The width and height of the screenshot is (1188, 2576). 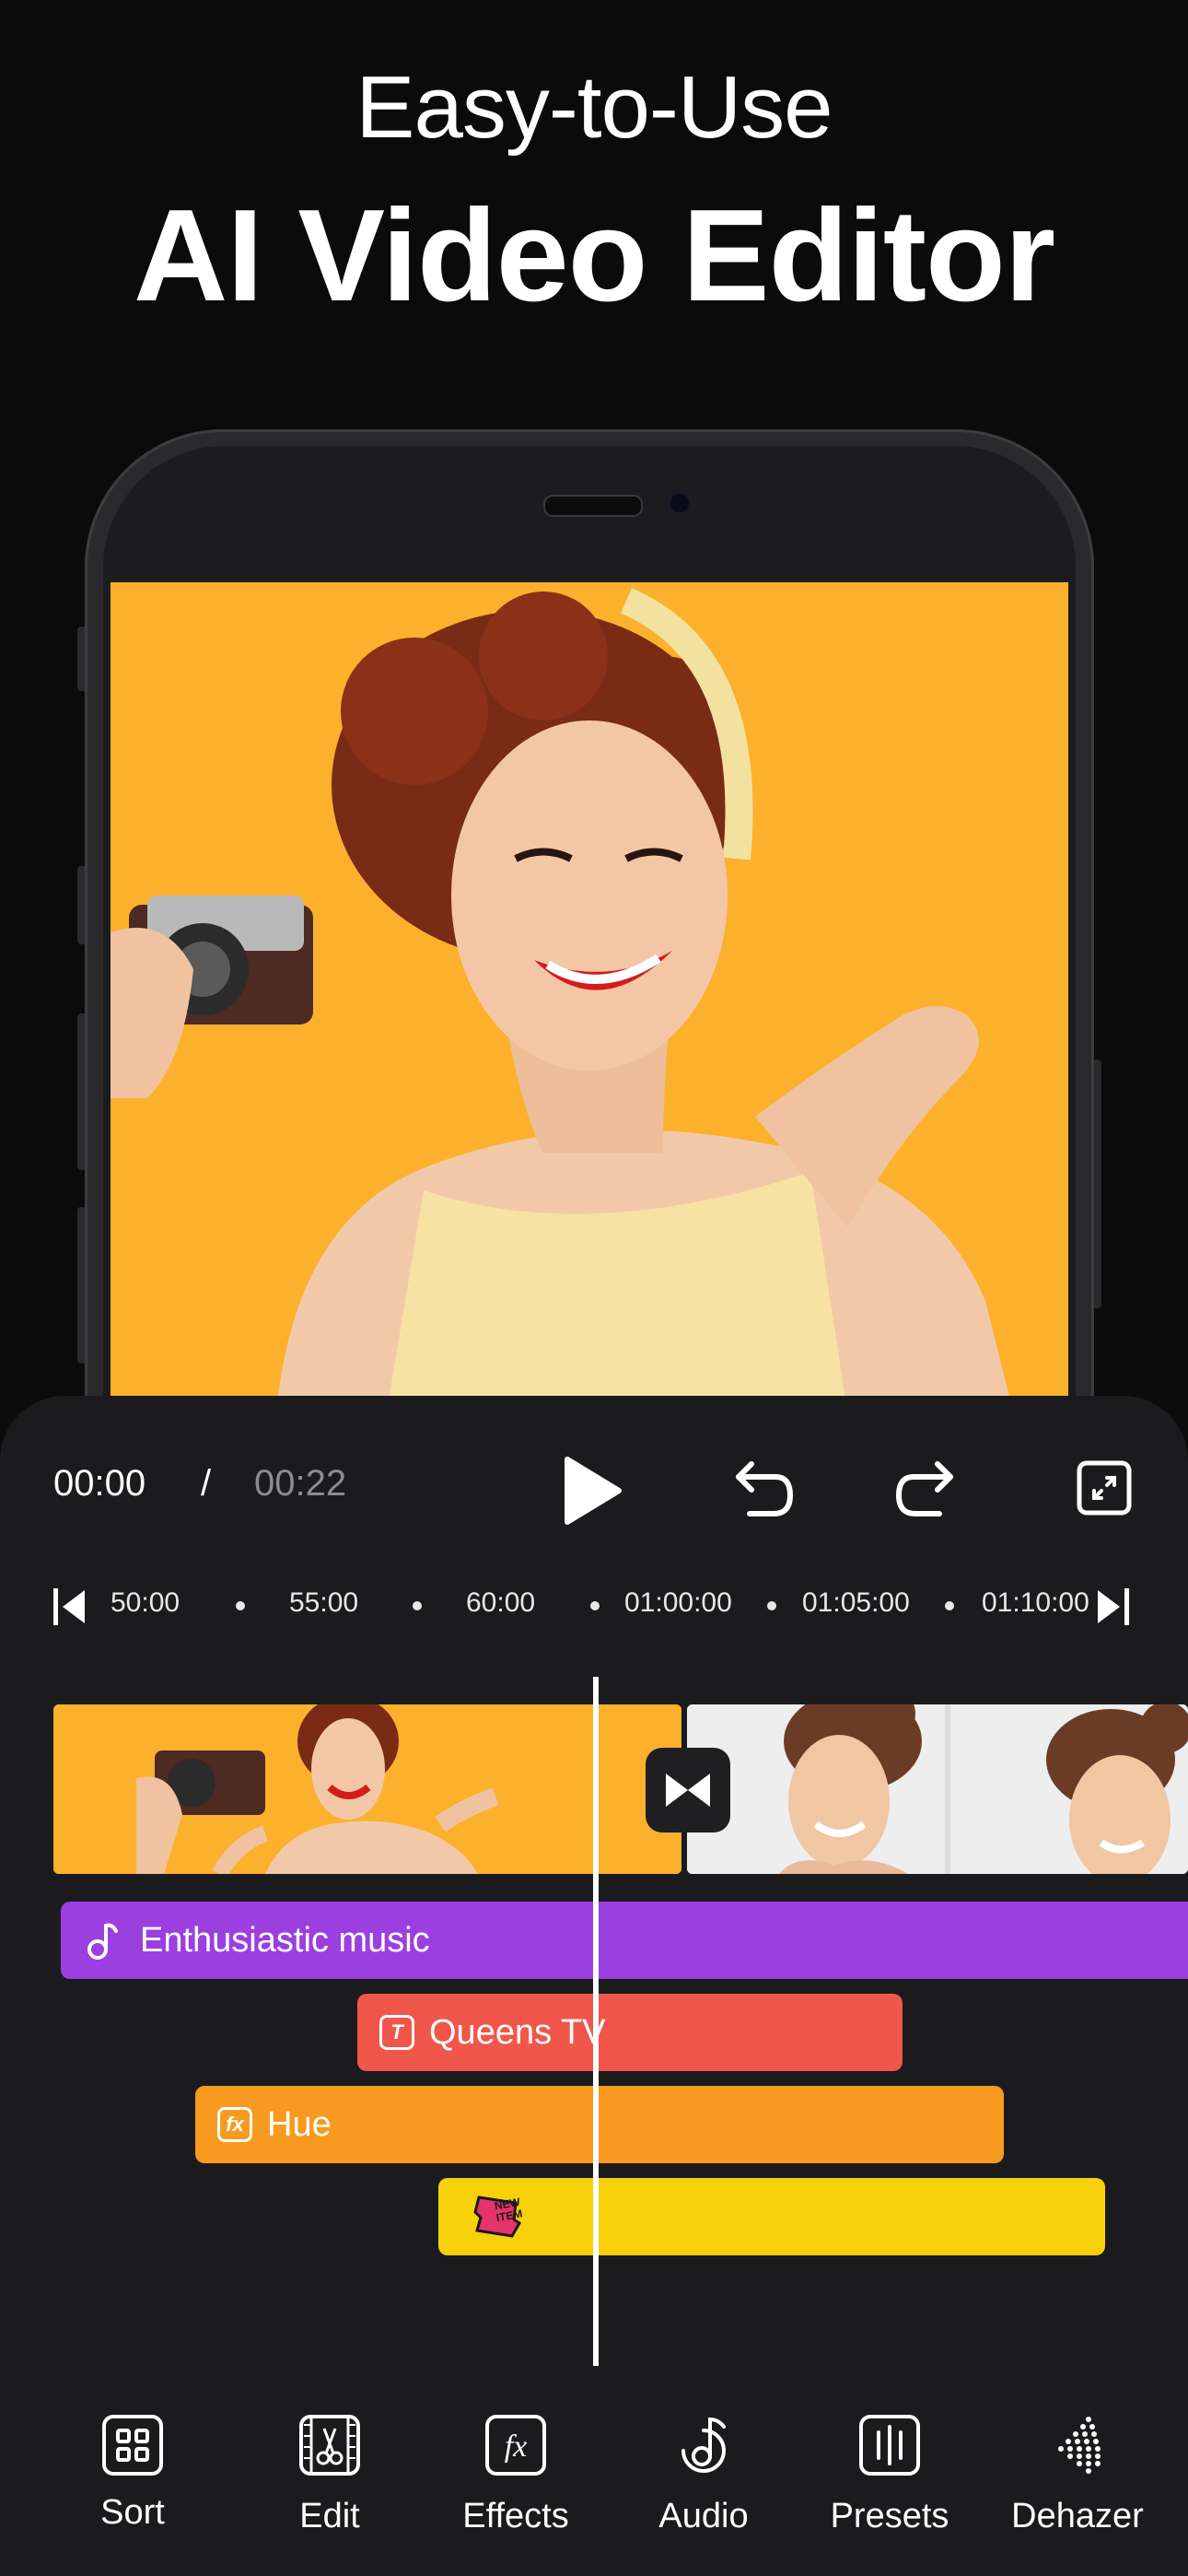 I want to click on music-track-label: Enthusiastic music, so click(x=285, y=1940).